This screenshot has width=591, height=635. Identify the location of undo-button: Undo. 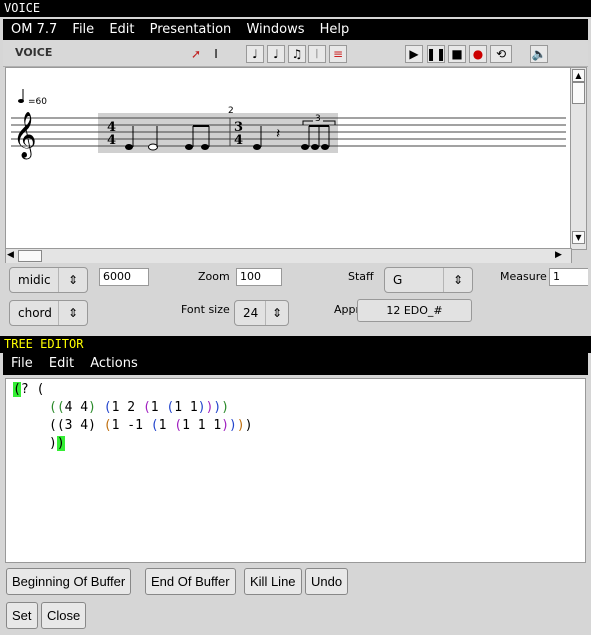
(327, 581).